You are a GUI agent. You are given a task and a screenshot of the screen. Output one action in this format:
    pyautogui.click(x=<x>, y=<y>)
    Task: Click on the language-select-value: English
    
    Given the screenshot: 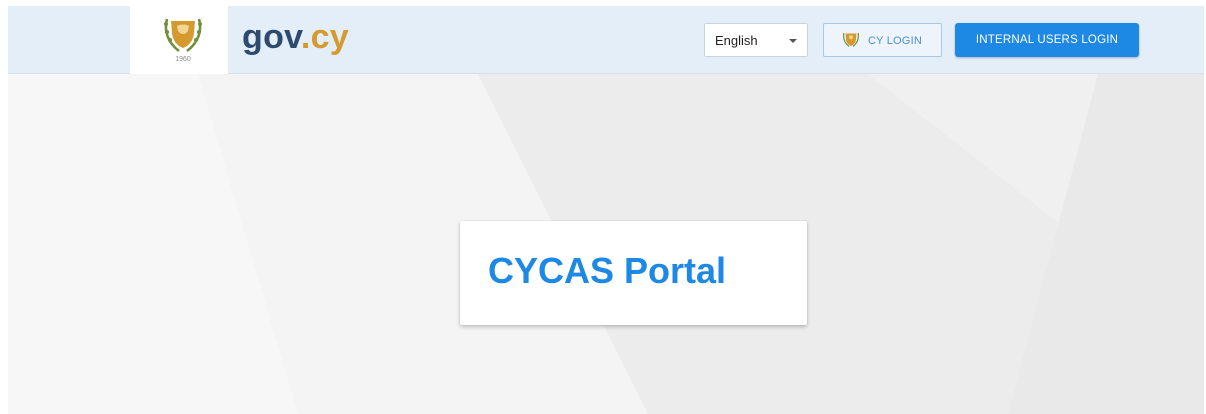 What is the action you would take?
    pyautogui.click(x=736, y=40)
    